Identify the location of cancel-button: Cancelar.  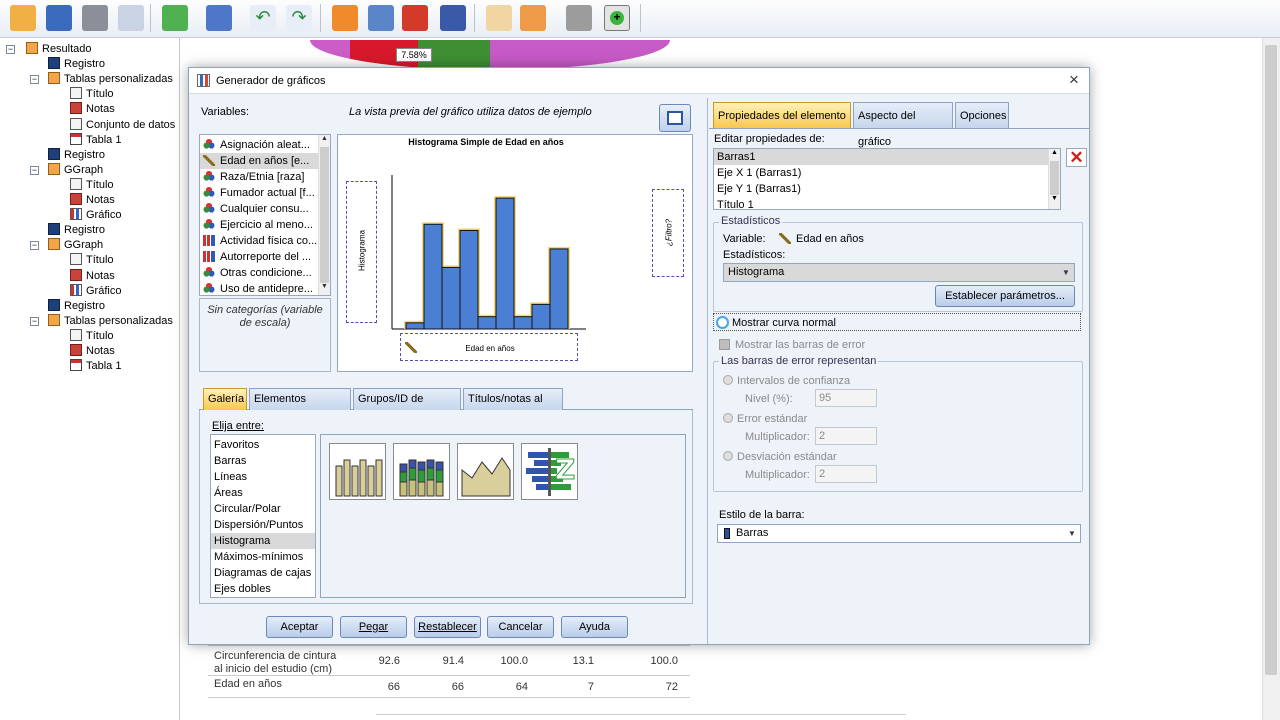
(520, 627).